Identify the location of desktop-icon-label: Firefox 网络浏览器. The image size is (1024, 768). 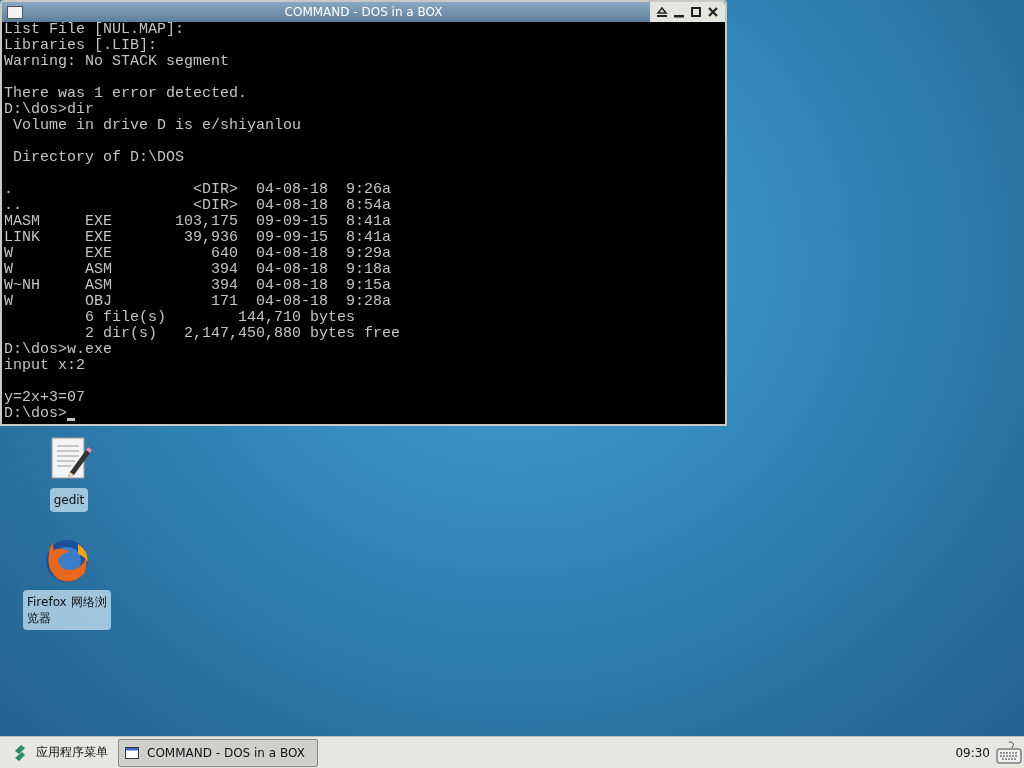
(67, 610).